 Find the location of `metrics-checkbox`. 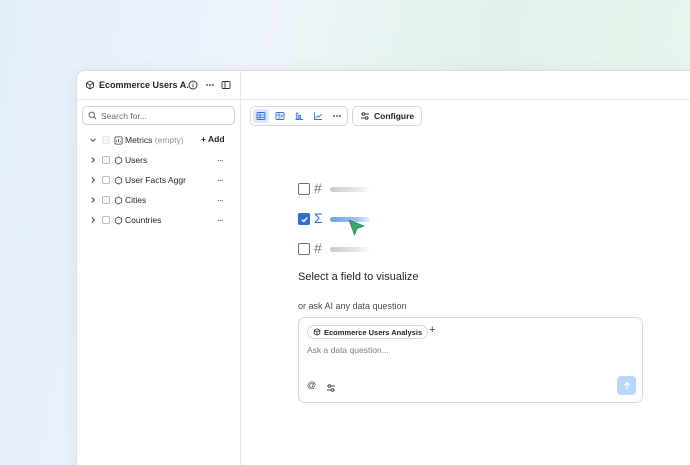

metrics-checkbox is located at coordinates (106, 140).